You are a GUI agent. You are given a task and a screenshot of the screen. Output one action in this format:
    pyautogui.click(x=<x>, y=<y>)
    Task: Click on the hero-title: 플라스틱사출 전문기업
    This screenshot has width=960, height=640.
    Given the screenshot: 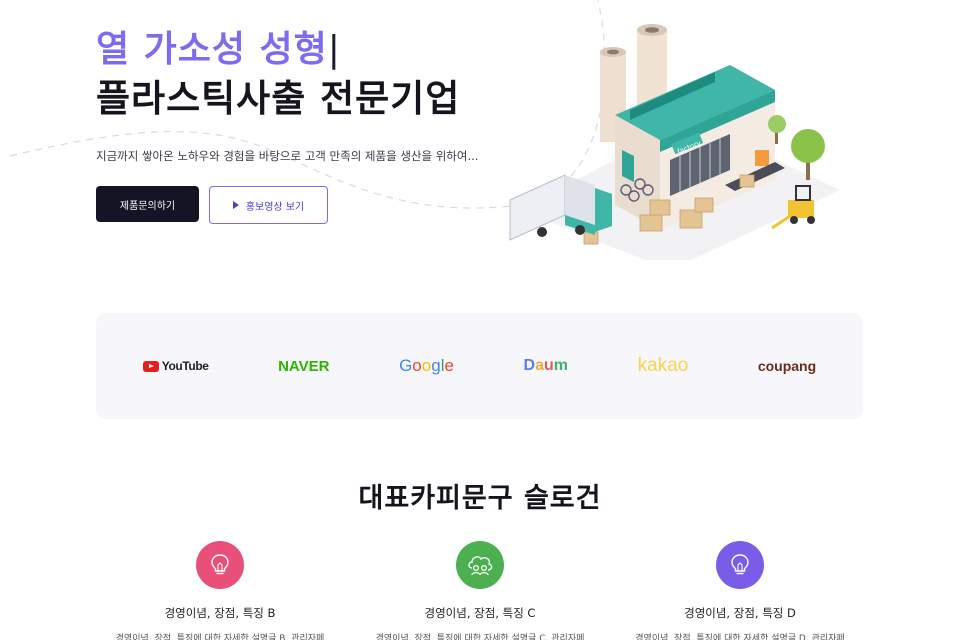 What is the action you would take?
    pyautogui.click(x=278, y=98)
    